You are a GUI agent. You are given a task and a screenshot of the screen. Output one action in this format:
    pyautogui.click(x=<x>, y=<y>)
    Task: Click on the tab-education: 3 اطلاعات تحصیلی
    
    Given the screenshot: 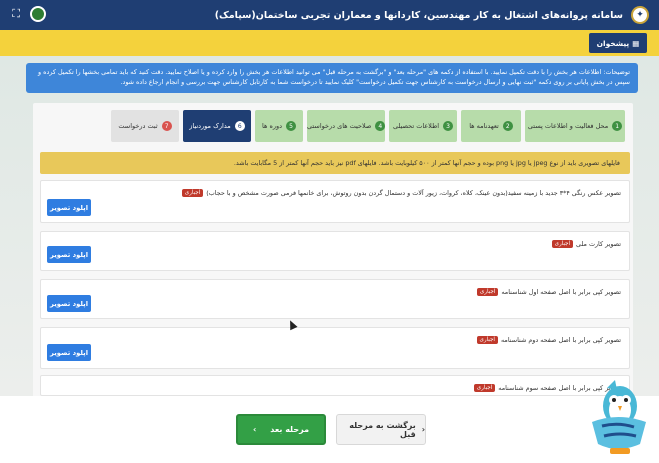 What is the action you would take?
    pyautogui.click(x=423, y=126)
    